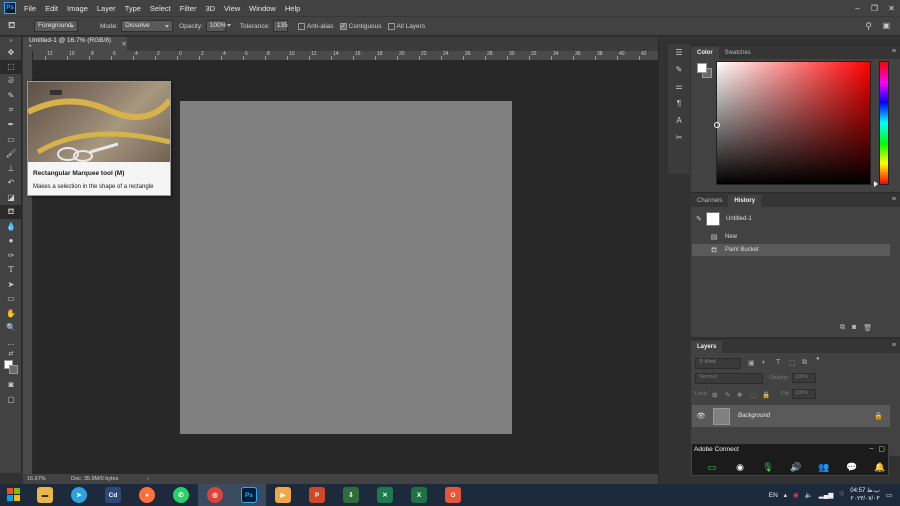 Image resolution: width=900 pixels, height=506 pixels. I want to click on lock-position-icon: ✥, so click(739, 395).